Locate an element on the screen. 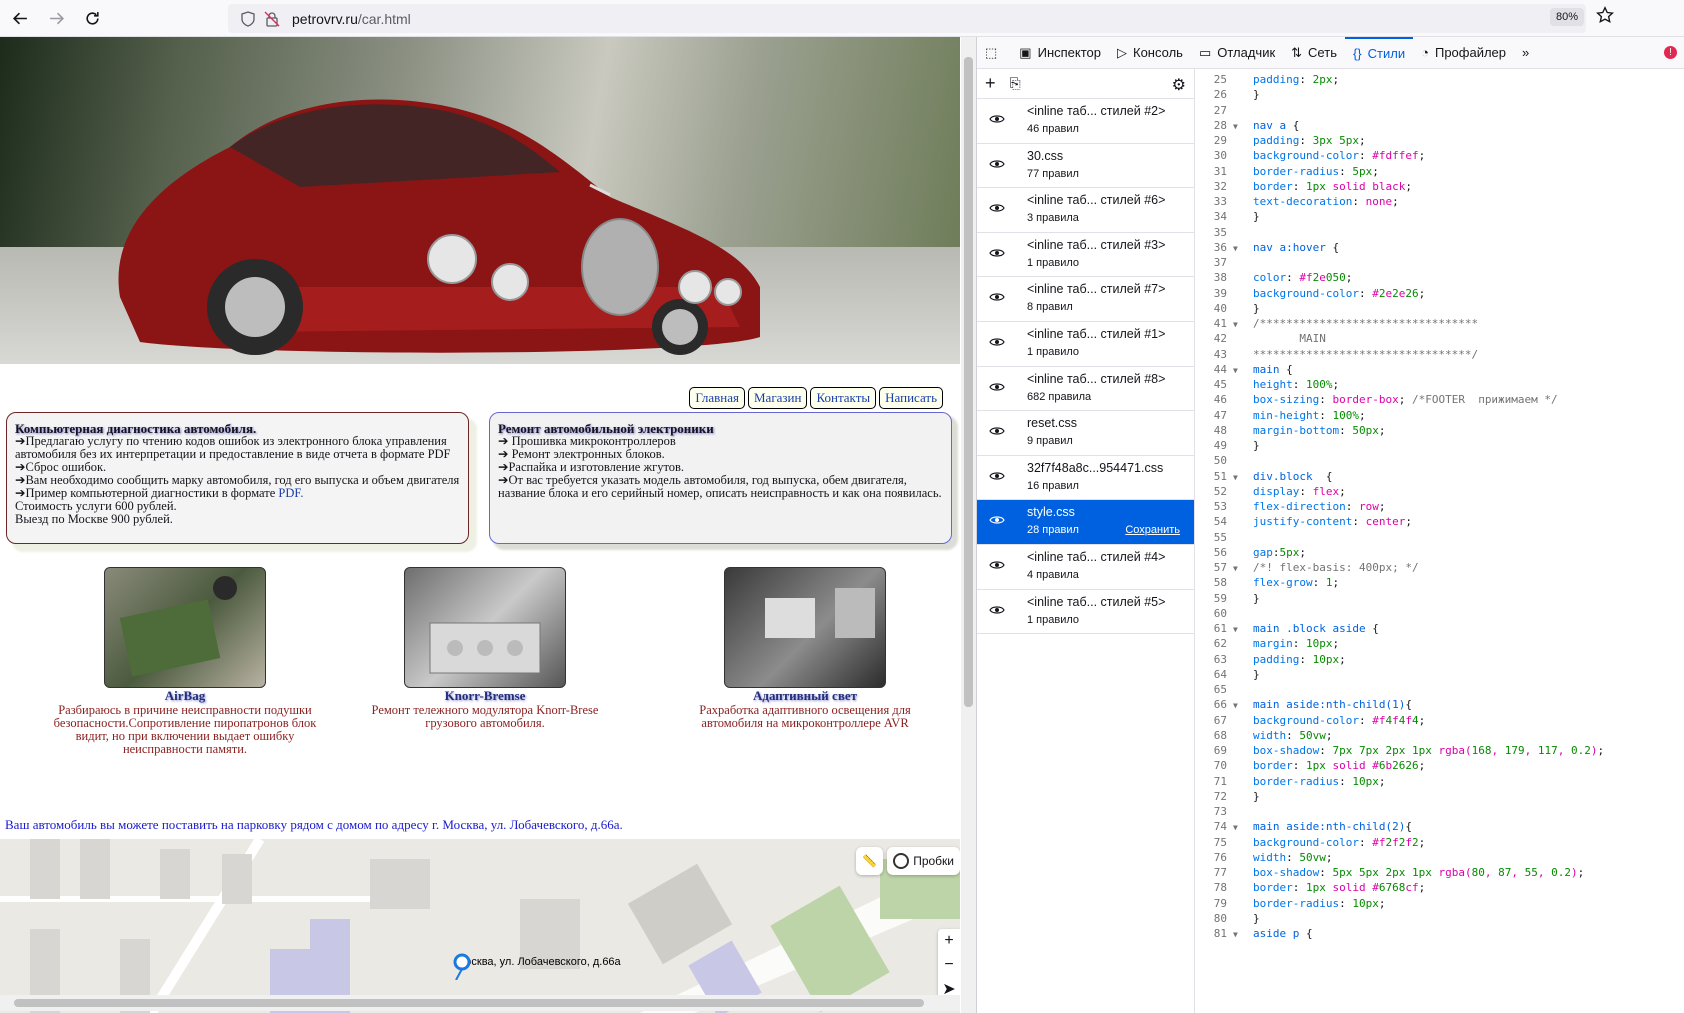  code-line: background-color: #fdffef; is located at coordinates (1339, 156).